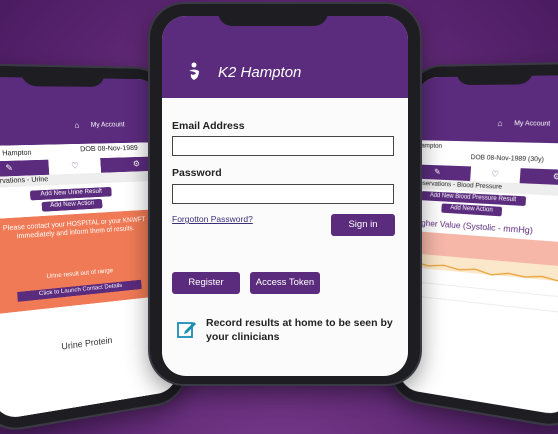 The width and height of the screenshot is (558, 434). What do you see at coordinates (208, 126) in the screenshot?
I see `email-label: Email Address` at bounding box center [208, 126].